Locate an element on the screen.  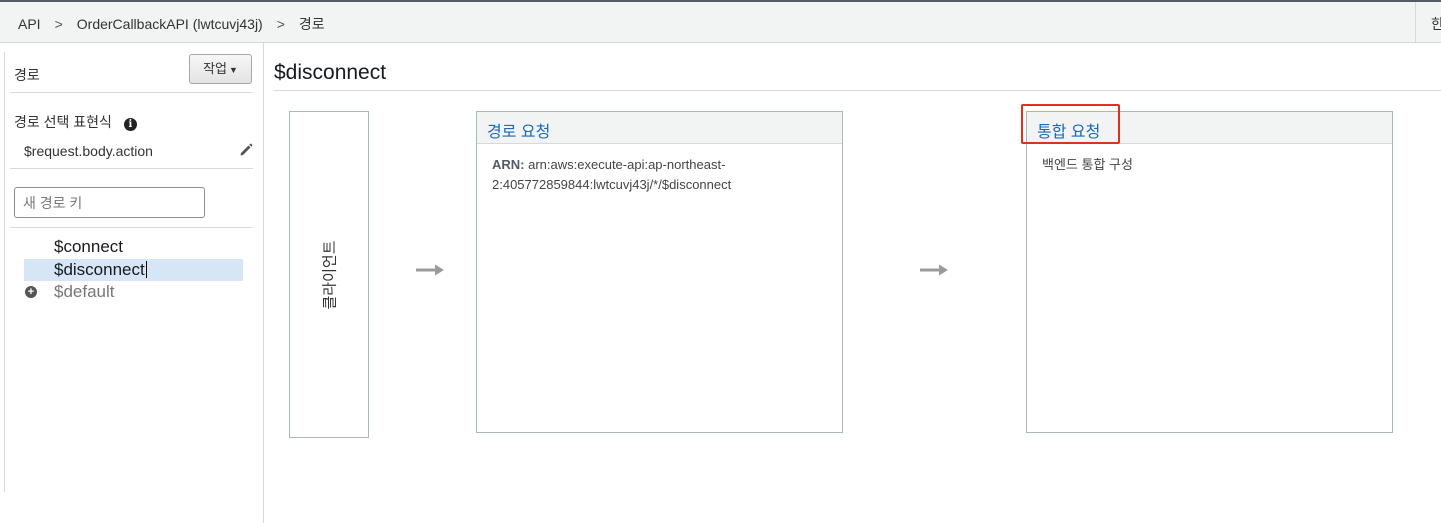
arn-label: ARN: is located at coordinates (508, 164).